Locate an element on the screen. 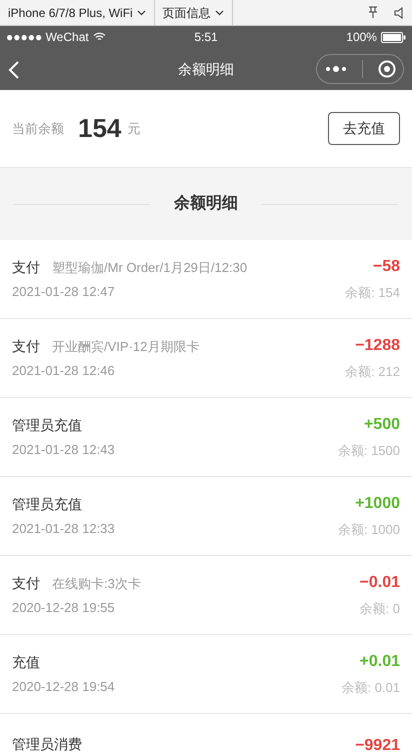 This screenshot has height=753, width=412. transaction-amount: −9921 is located at coordinates (377, 744).